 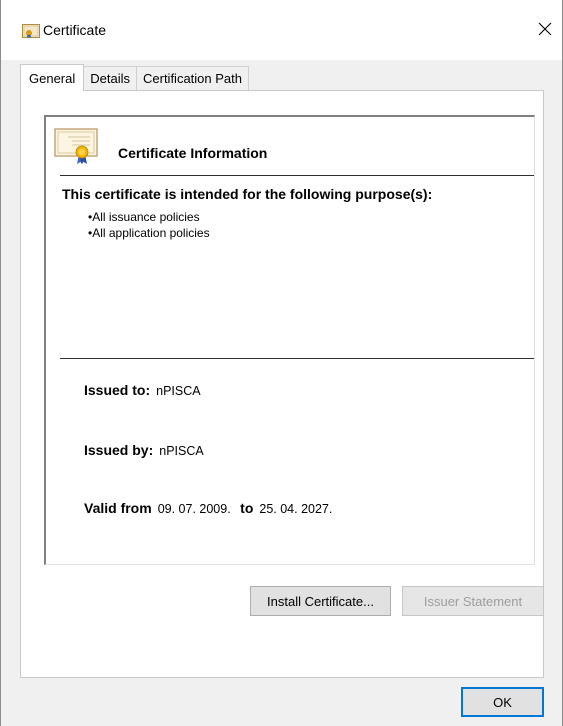 I want to click on issued-to-label: Issued to:, so click(x=117, y=390).